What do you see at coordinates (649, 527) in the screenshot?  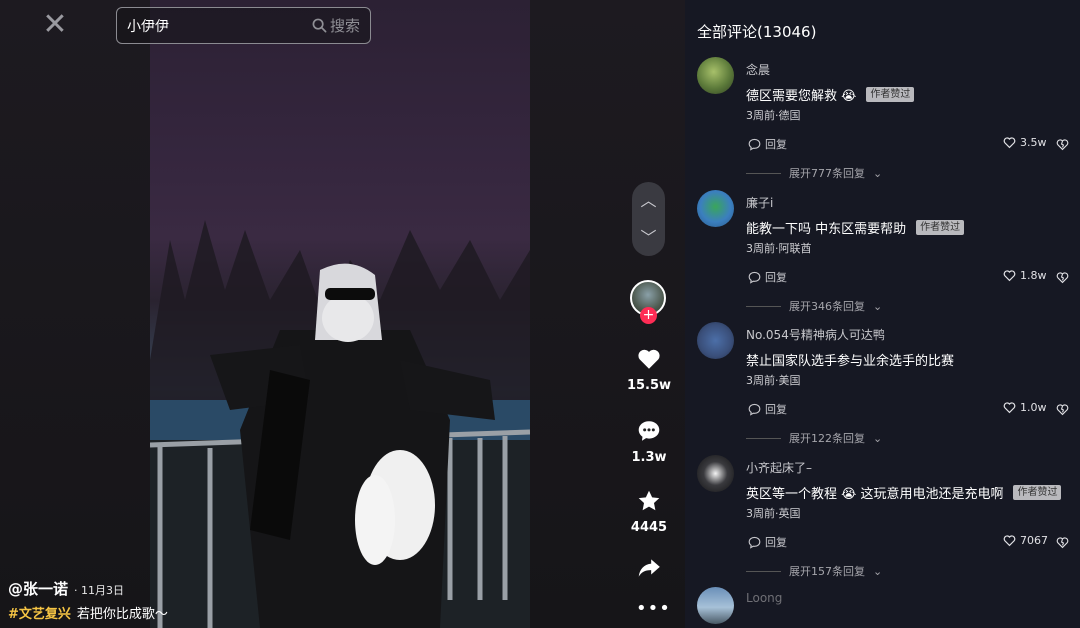 I see `favorite-count: 4445` at bounding box center [649, 527].